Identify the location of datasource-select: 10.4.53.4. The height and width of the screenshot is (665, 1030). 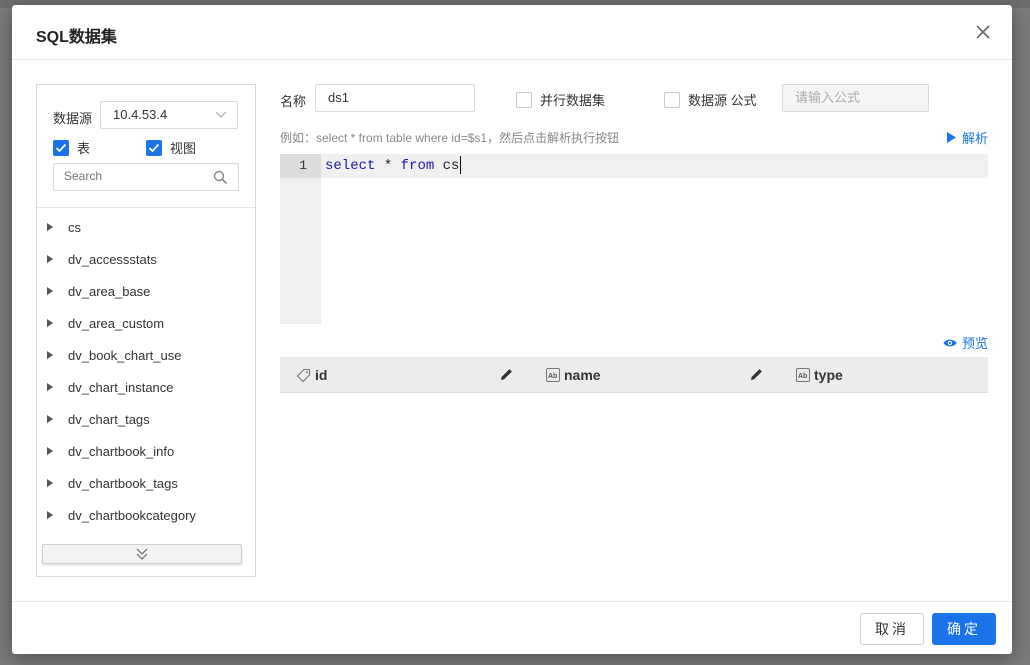
(169, 115).